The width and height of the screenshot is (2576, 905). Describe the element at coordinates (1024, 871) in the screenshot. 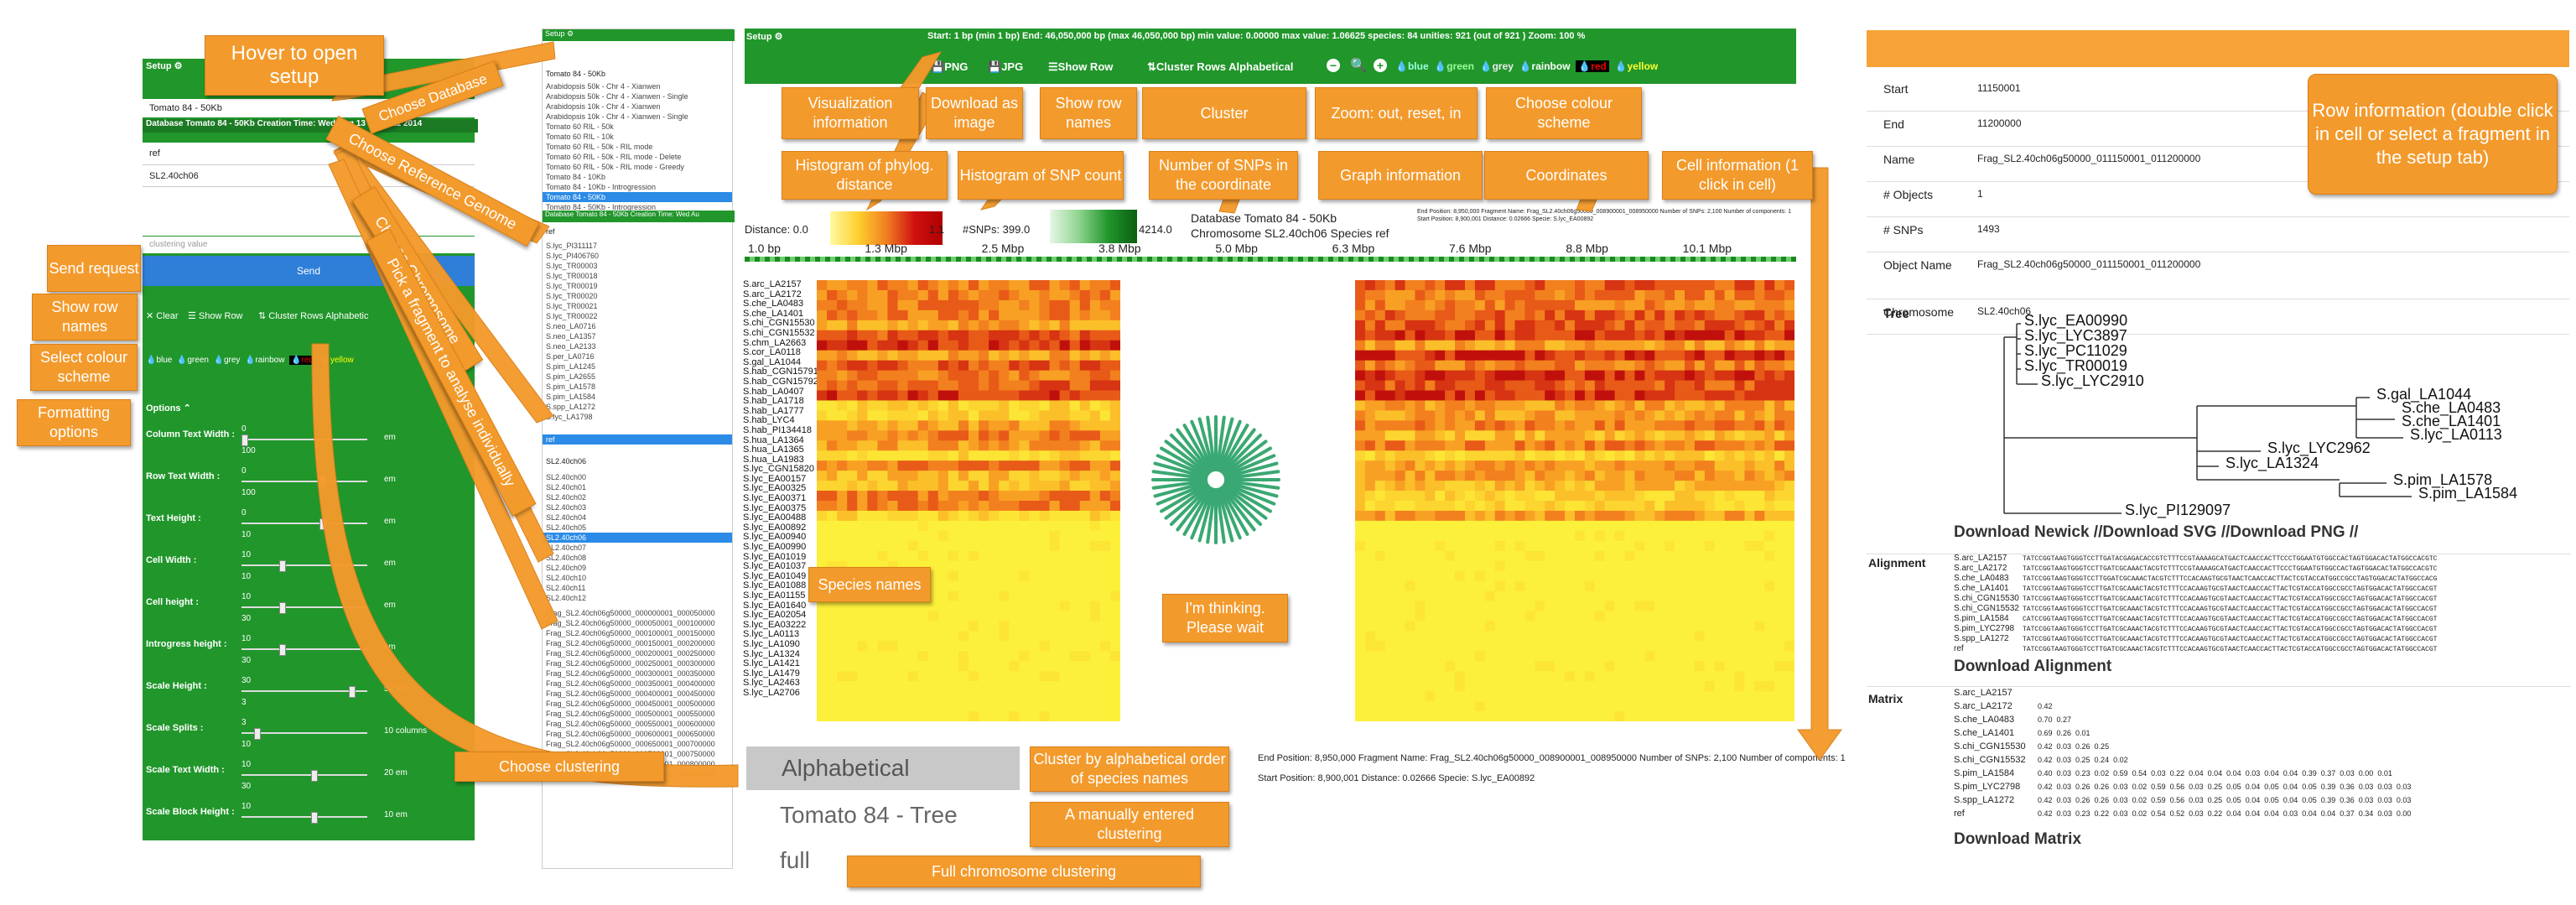

I see `callout-full-cluster: Full chromosome clustering` at that location.